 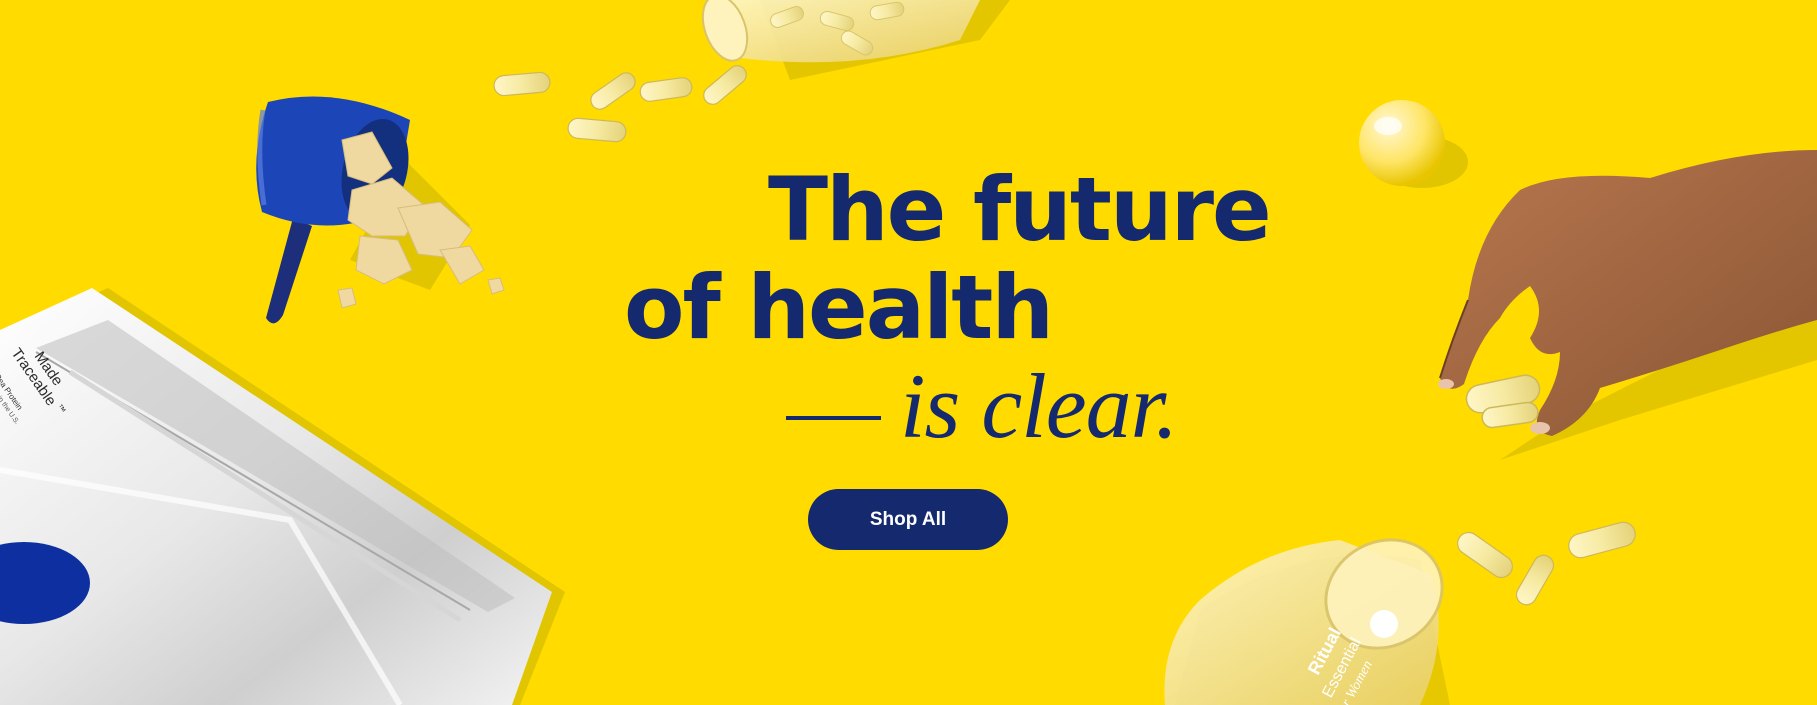 I want to click on jar-icon-bottom: Ritual Essential for Women, so click(x=1307, y=621).